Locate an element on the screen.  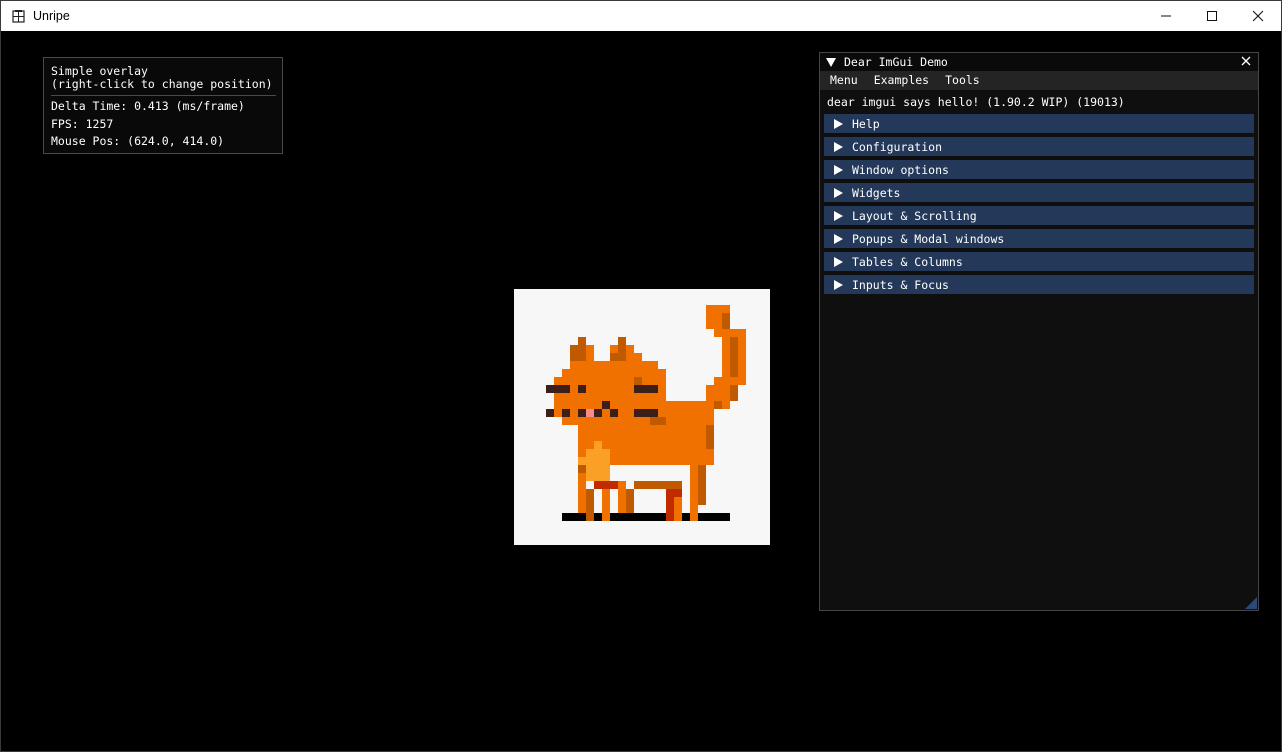
overlay-hint: (right-click to change position) is located at coordinates (162, 84).